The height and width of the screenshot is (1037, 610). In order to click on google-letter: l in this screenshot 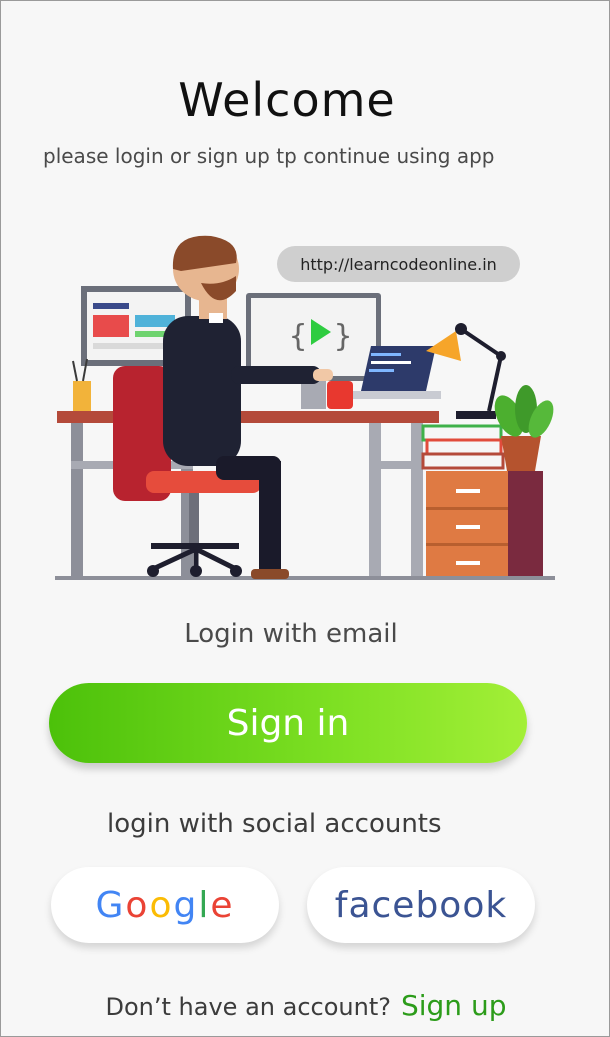, I will do `click(204, 905)`.